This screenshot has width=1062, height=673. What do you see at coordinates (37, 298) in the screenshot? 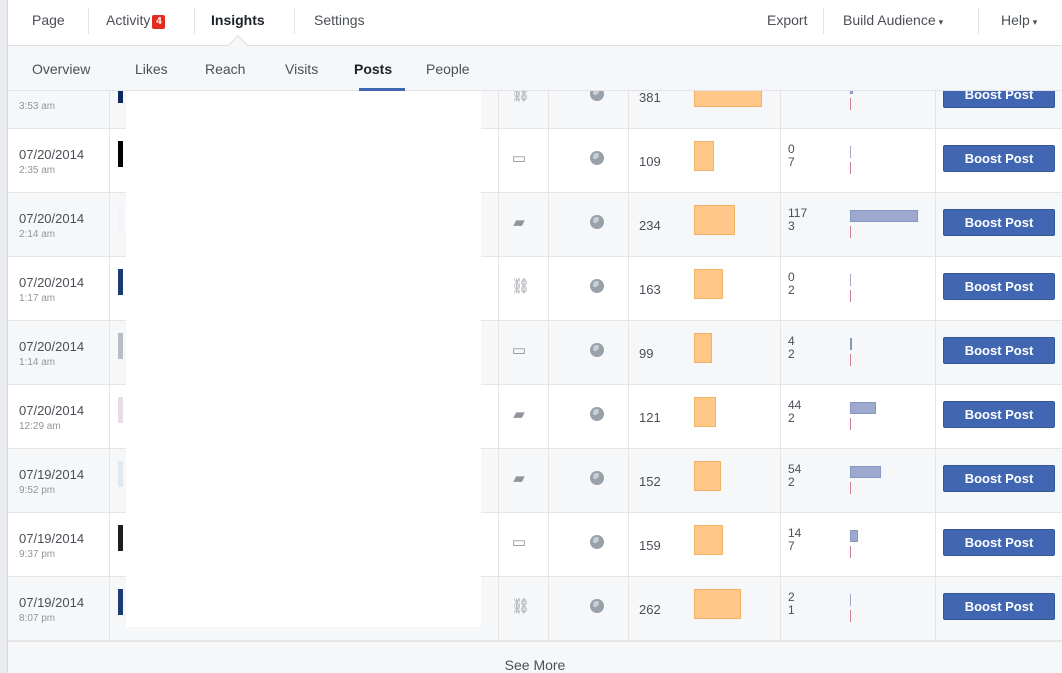
I see `post-time: 1:17 am` at bounding box center [37, 298].